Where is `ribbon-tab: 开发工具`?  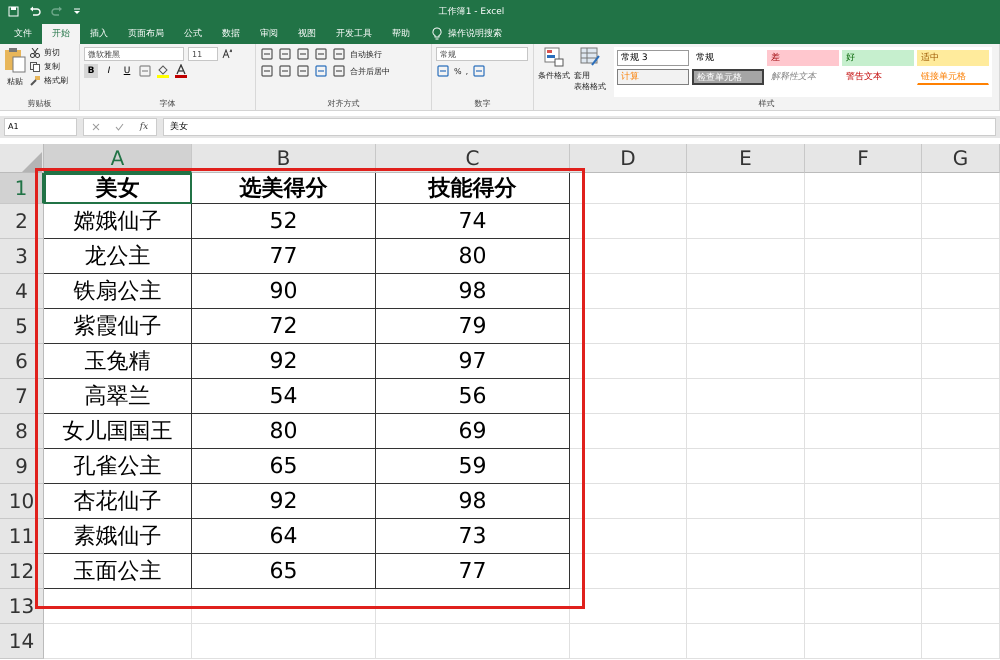 ribbon-tab: 开发工具 is located at coordinates (354, 34).